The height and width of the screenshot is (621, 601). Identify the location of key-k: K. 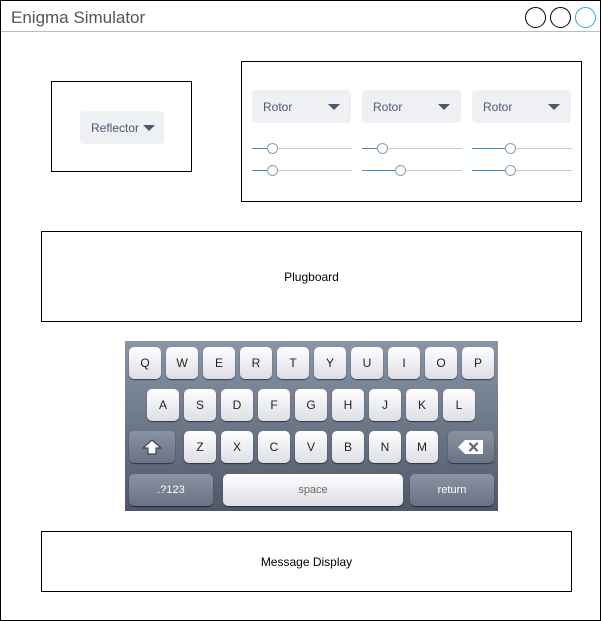
(422, 405).